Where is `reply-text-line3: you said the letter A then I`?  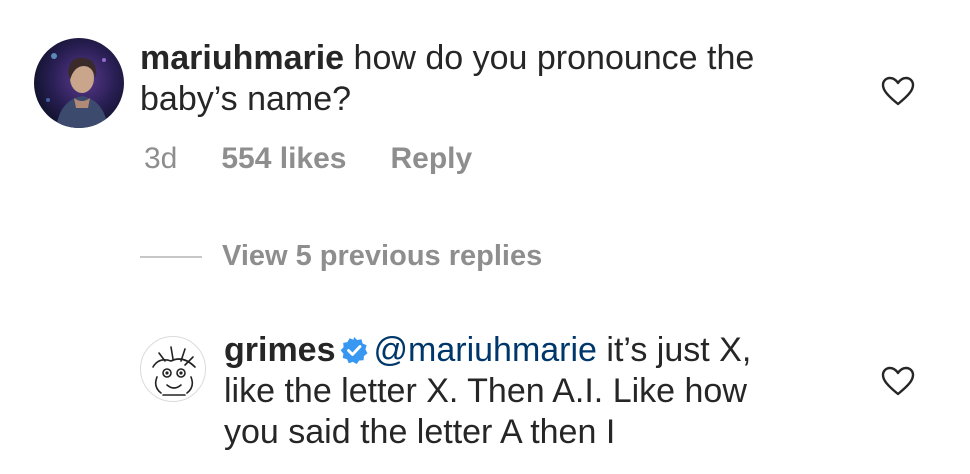
reply-text-line3: you said the letter A then I is located at coordinates (420, 432).